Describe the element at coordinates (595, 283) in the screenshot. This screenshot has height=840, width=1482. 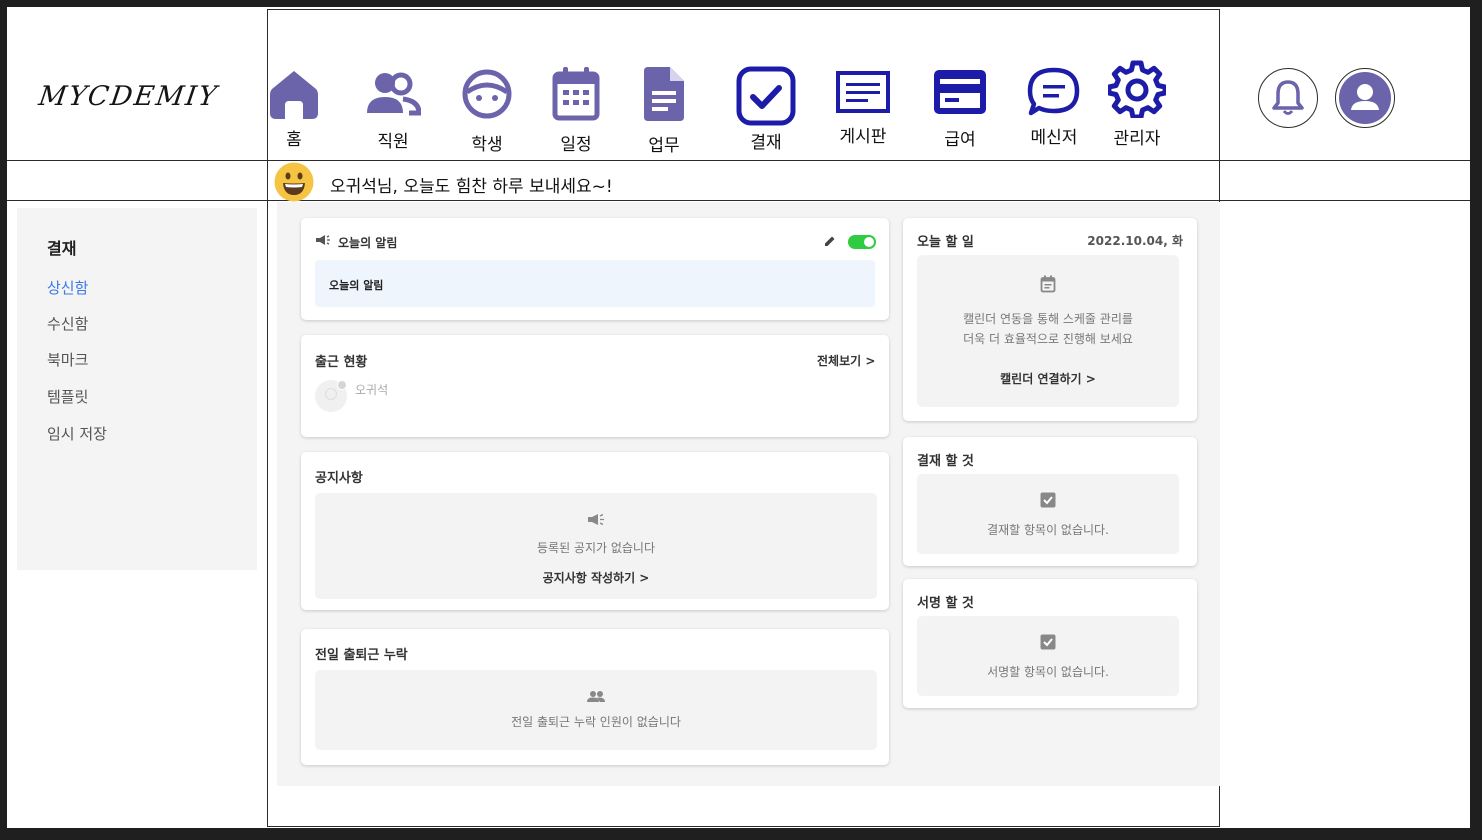
I see `notice-body-box: 오늘의 알림` at that location.